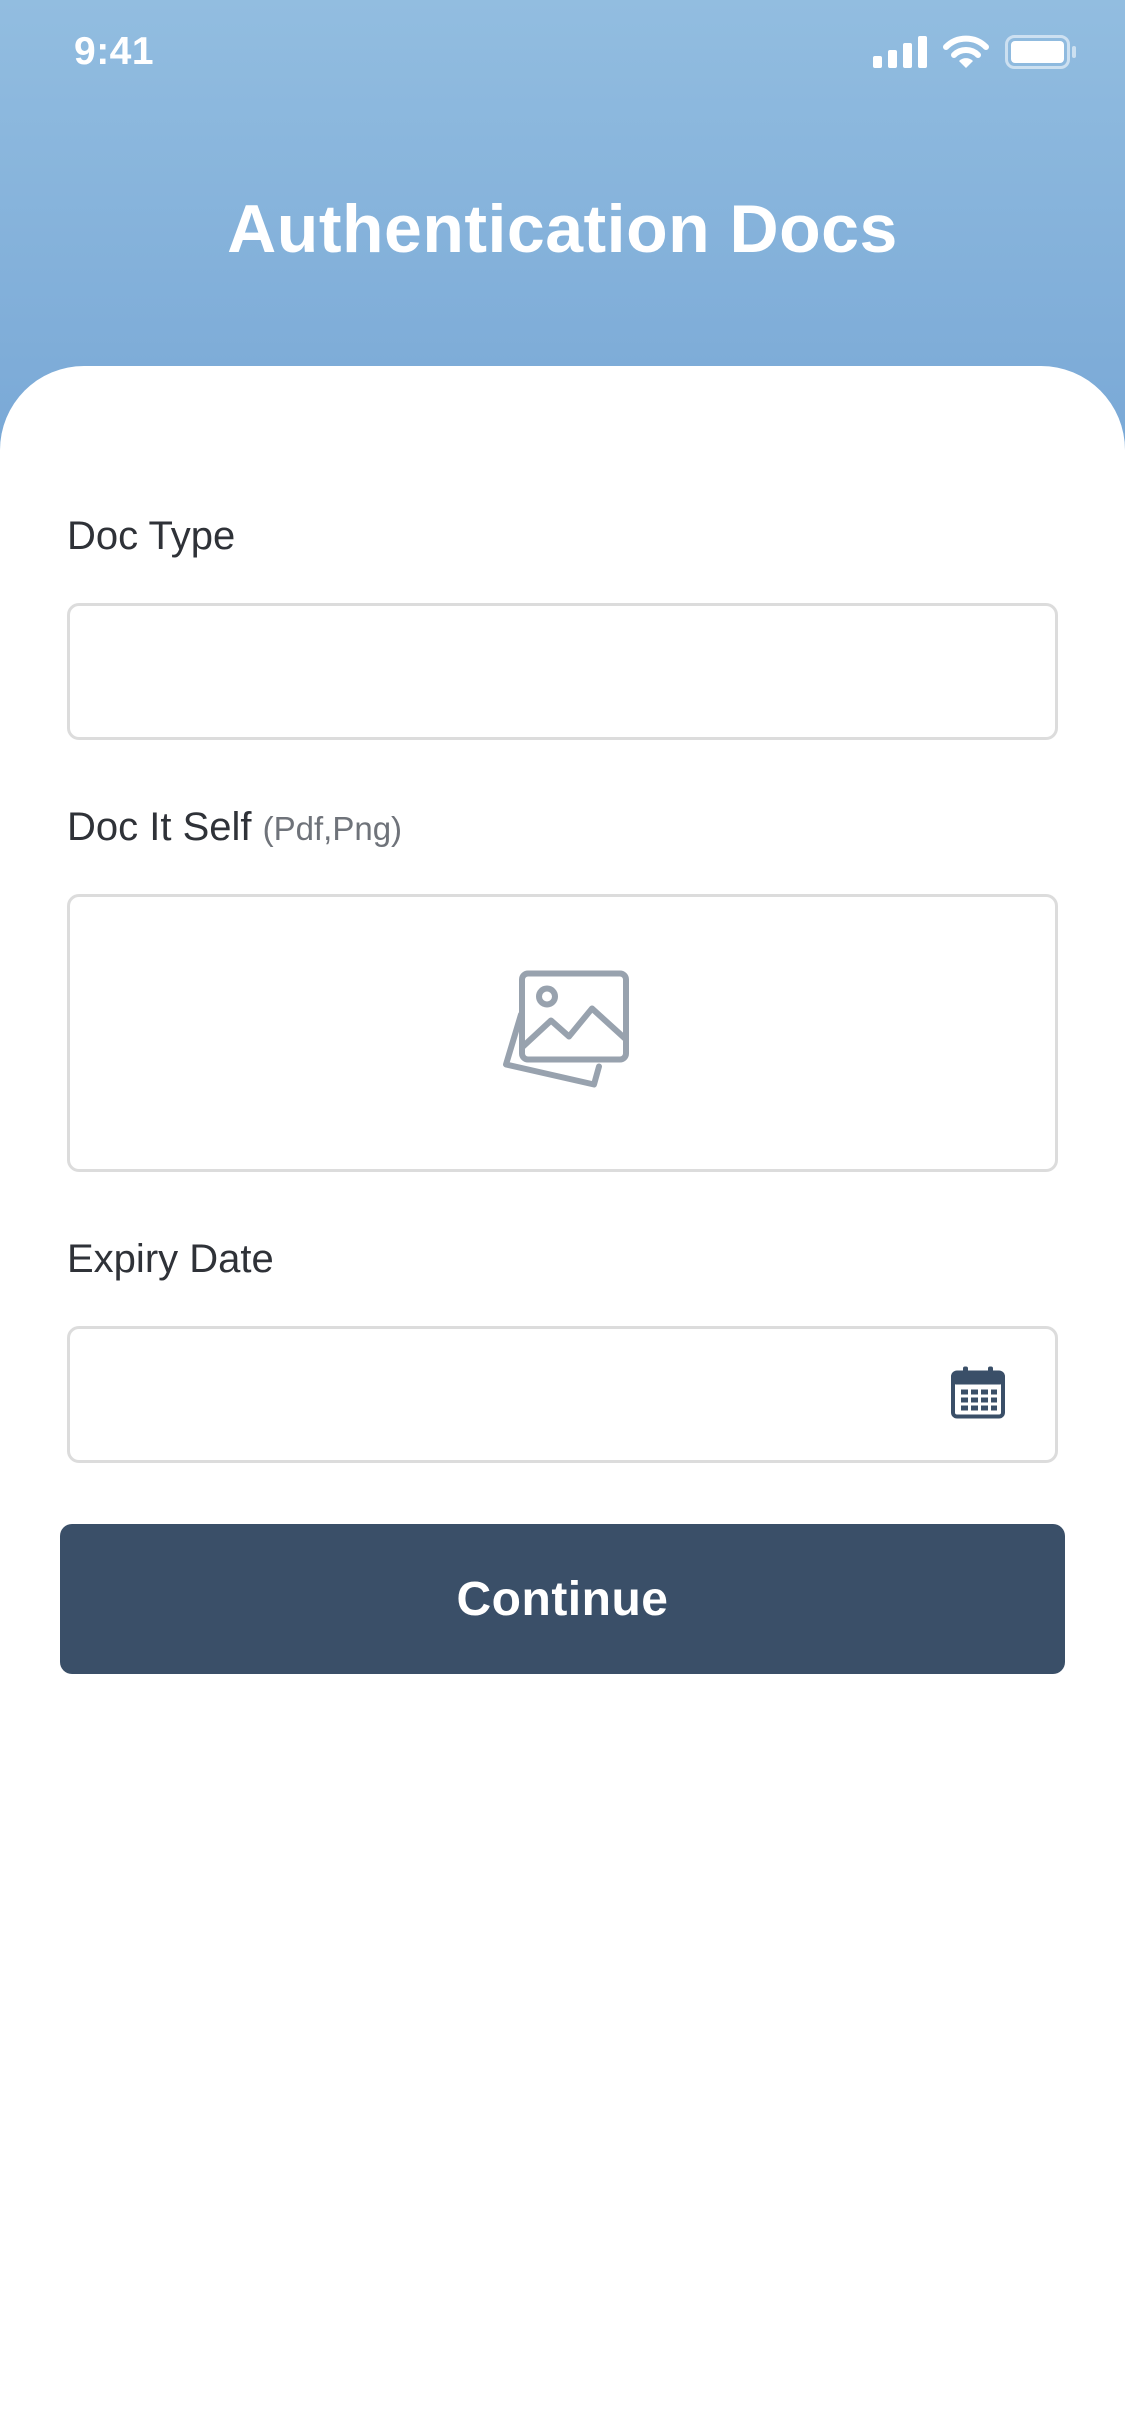  Describe the element at coordinates (332, 828) in the screenshot. I see `doc-itself-format-hint: (Pdf,Png)` at that location.